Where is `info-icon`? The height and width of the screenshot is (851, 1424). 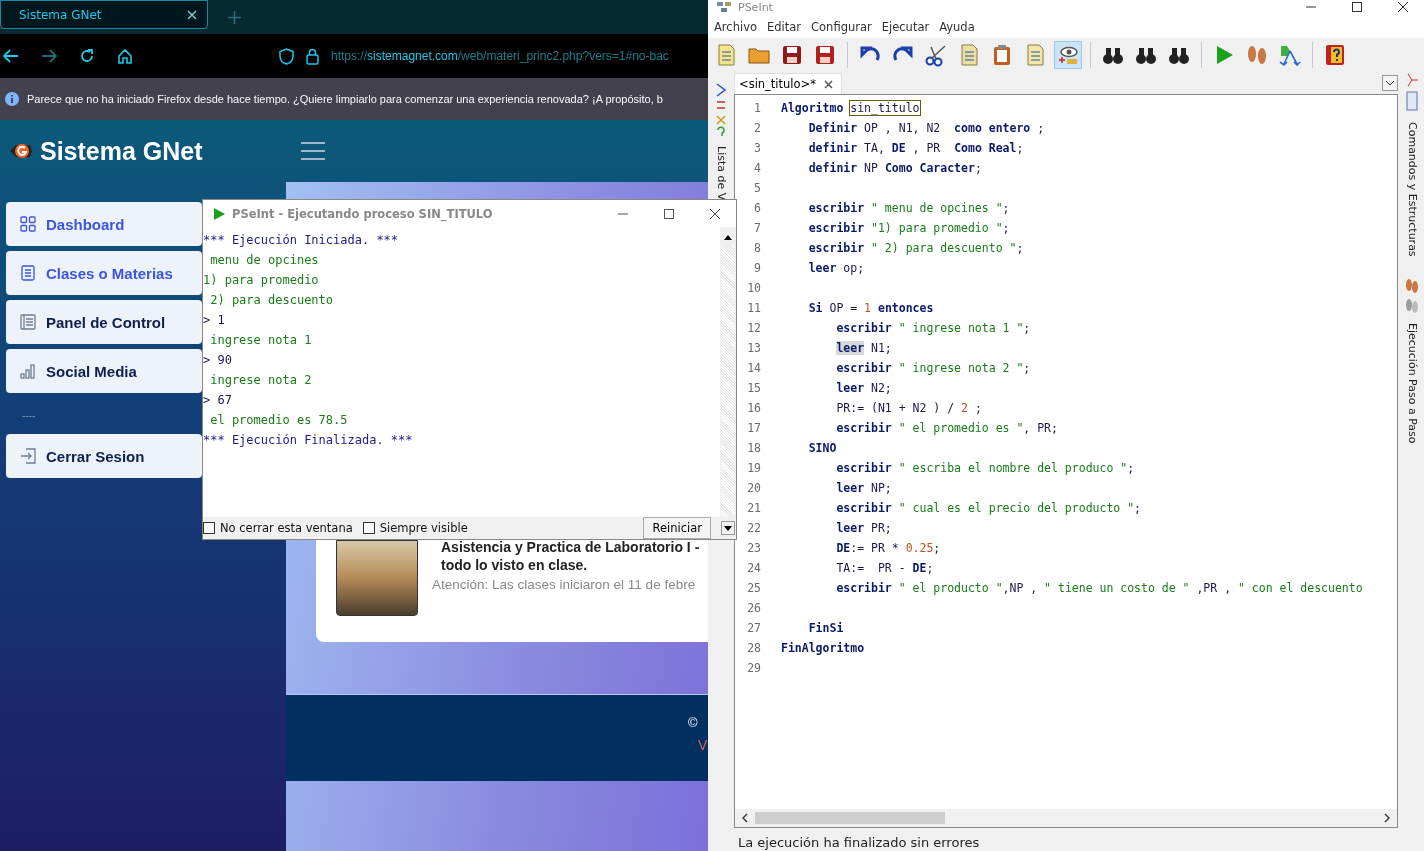 info-icon is located at coordinates (12, 99).